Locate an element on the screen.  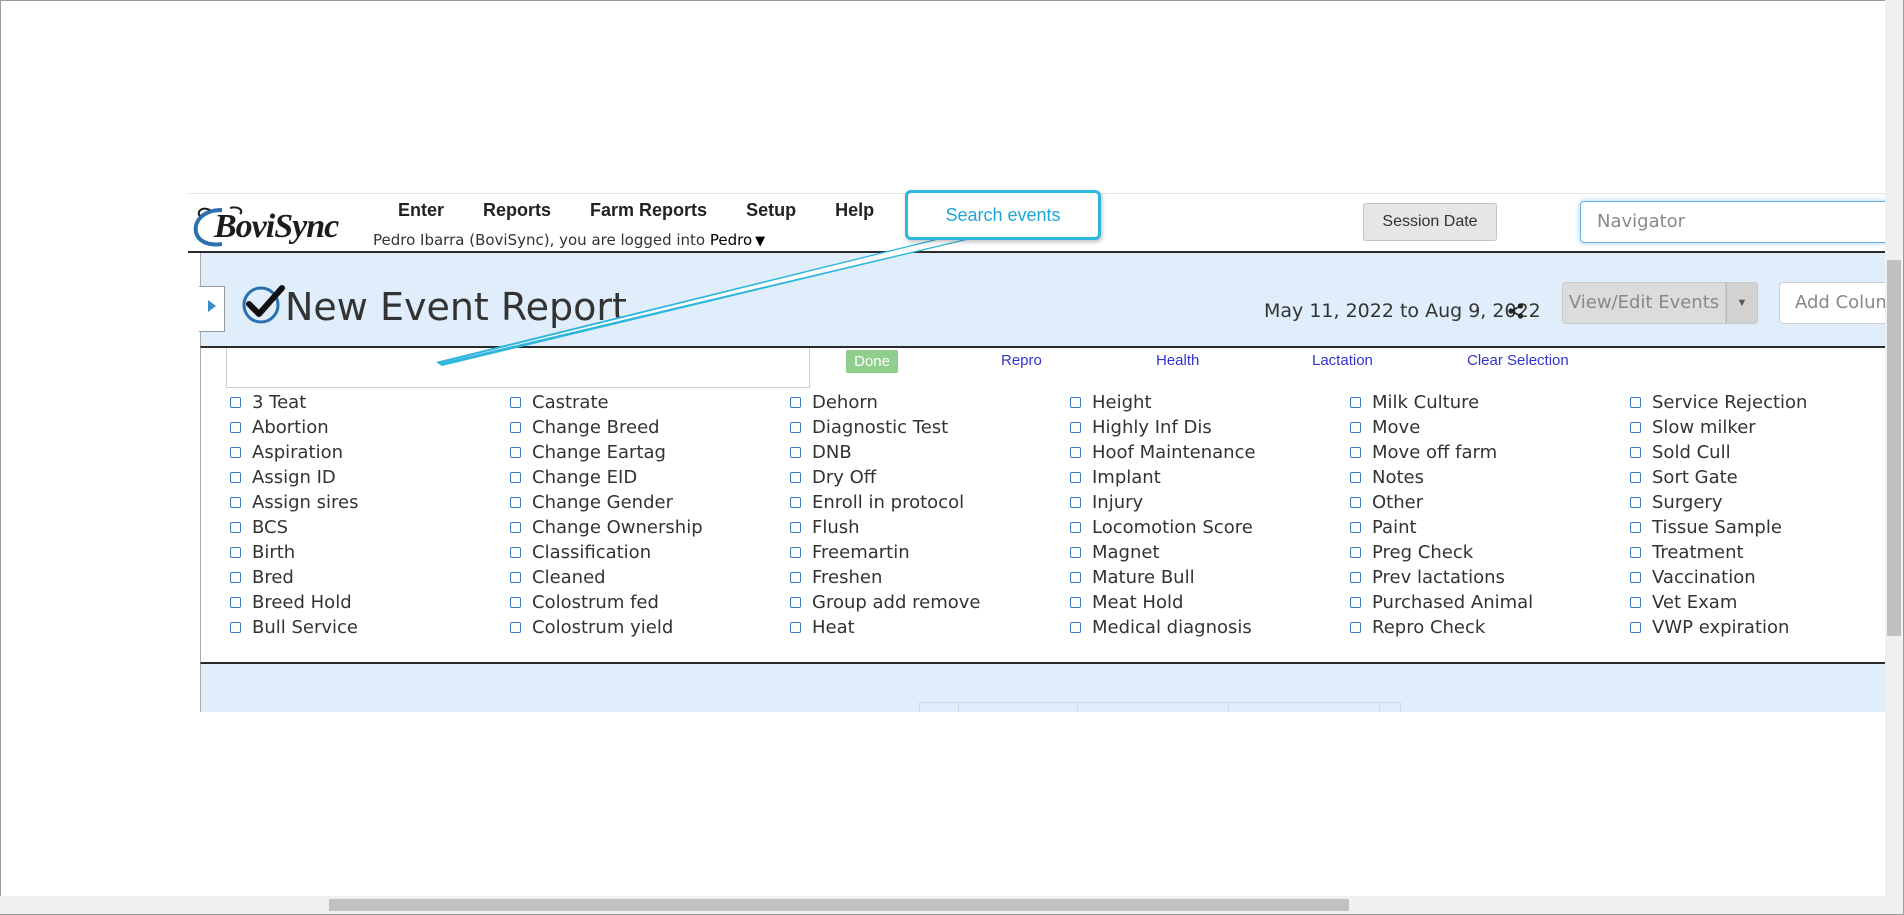
event-option: Assign ID is located at coordinates (370, 477).